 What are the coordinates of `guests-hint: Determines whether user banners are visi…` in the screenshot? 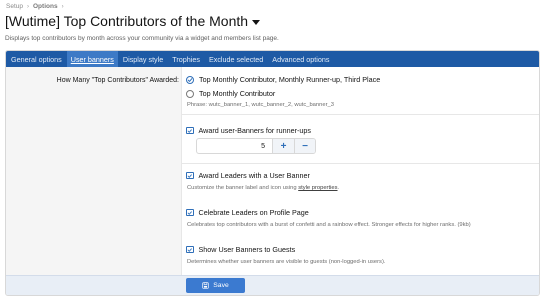 It's located at (286, 262).